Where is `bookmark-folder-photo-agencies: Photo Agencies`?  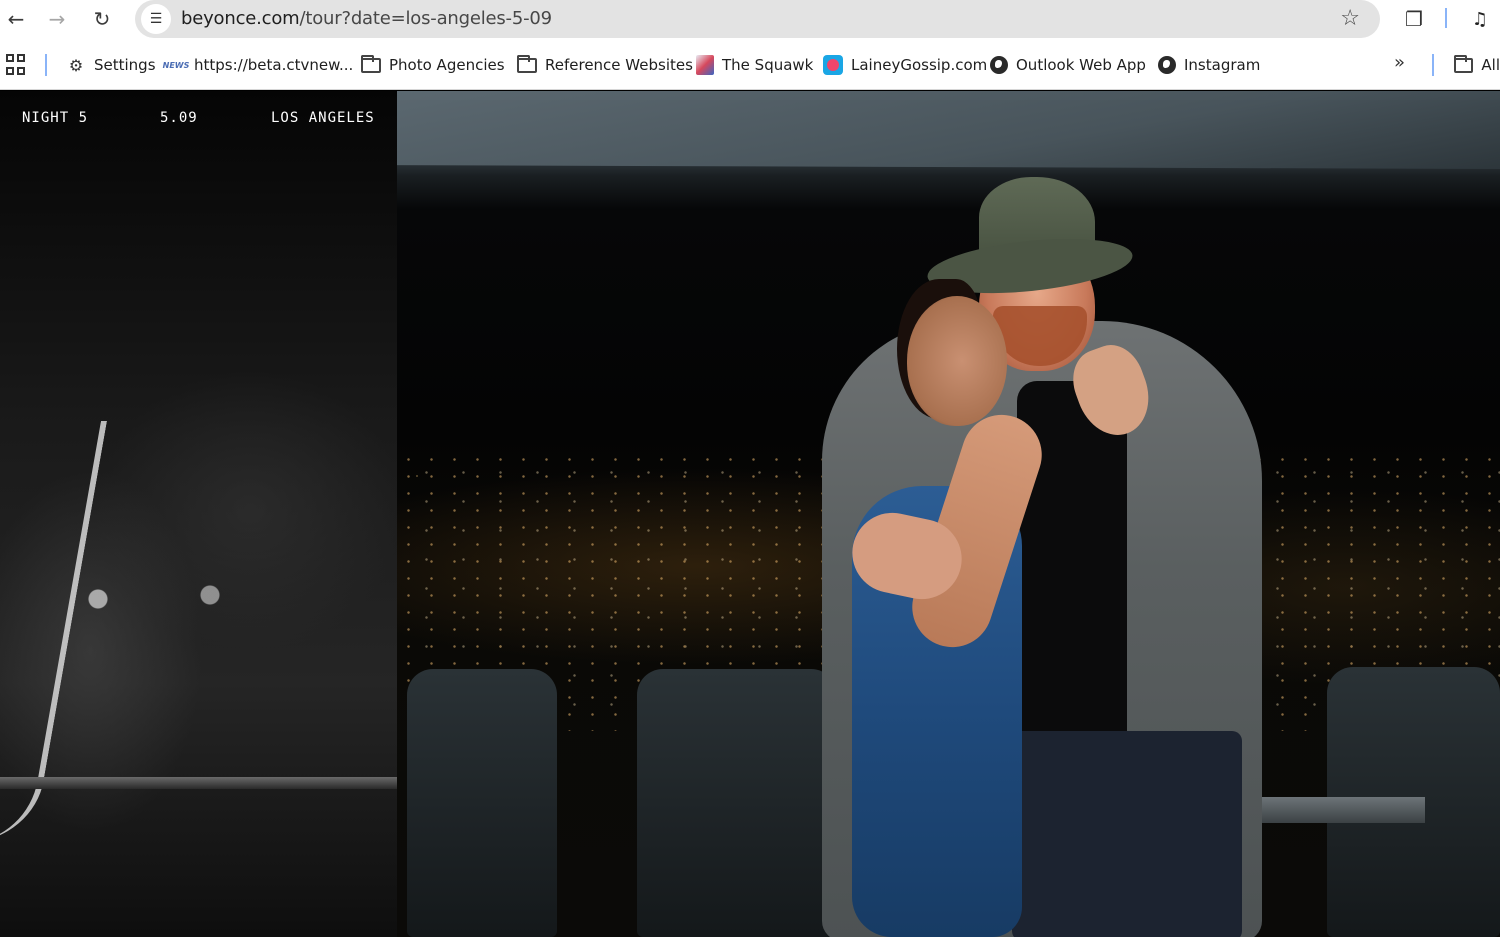
bookmark-folder-photo-agencies: Photo Agencies is located at coordinates (433, 65).